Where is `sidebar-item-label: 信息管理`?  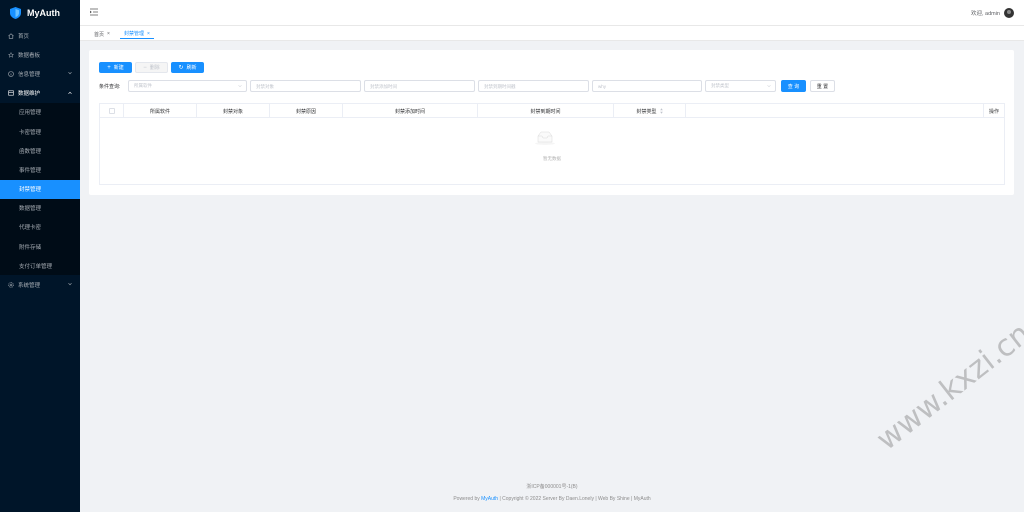 sidebar-item-label: 信息管理 is located at coordinates (29, 74).